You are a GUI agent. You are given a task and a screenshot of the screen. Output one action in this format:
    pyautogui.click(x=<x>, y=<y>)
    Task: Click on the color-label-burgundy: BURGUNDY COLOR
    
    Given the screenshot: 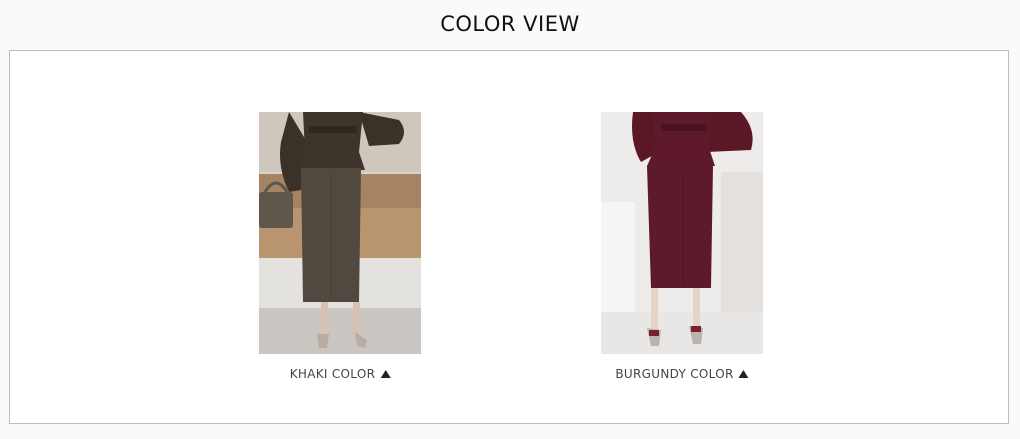 What is the action you would take?
    pyautogui.click(x=674, y=374)
    